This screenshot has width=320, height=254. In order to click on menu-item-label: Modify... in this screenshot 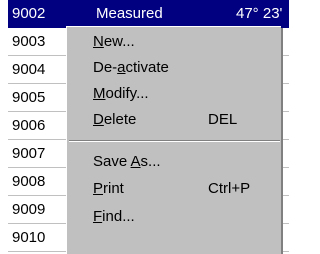, I will do `click(121, 93)`.